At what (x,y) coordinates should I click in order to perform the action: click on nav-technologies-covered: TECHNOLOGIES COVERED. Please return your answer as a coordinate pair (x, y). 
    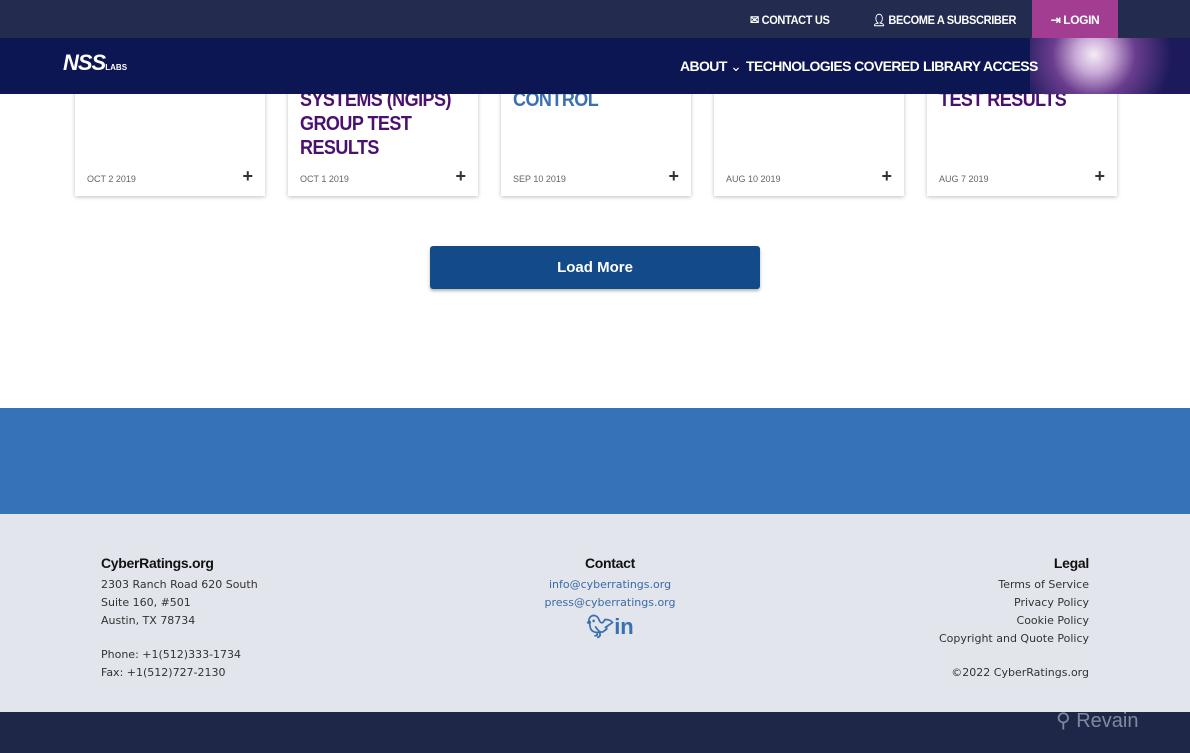
    Looking at the image, I should click on (833, 66).